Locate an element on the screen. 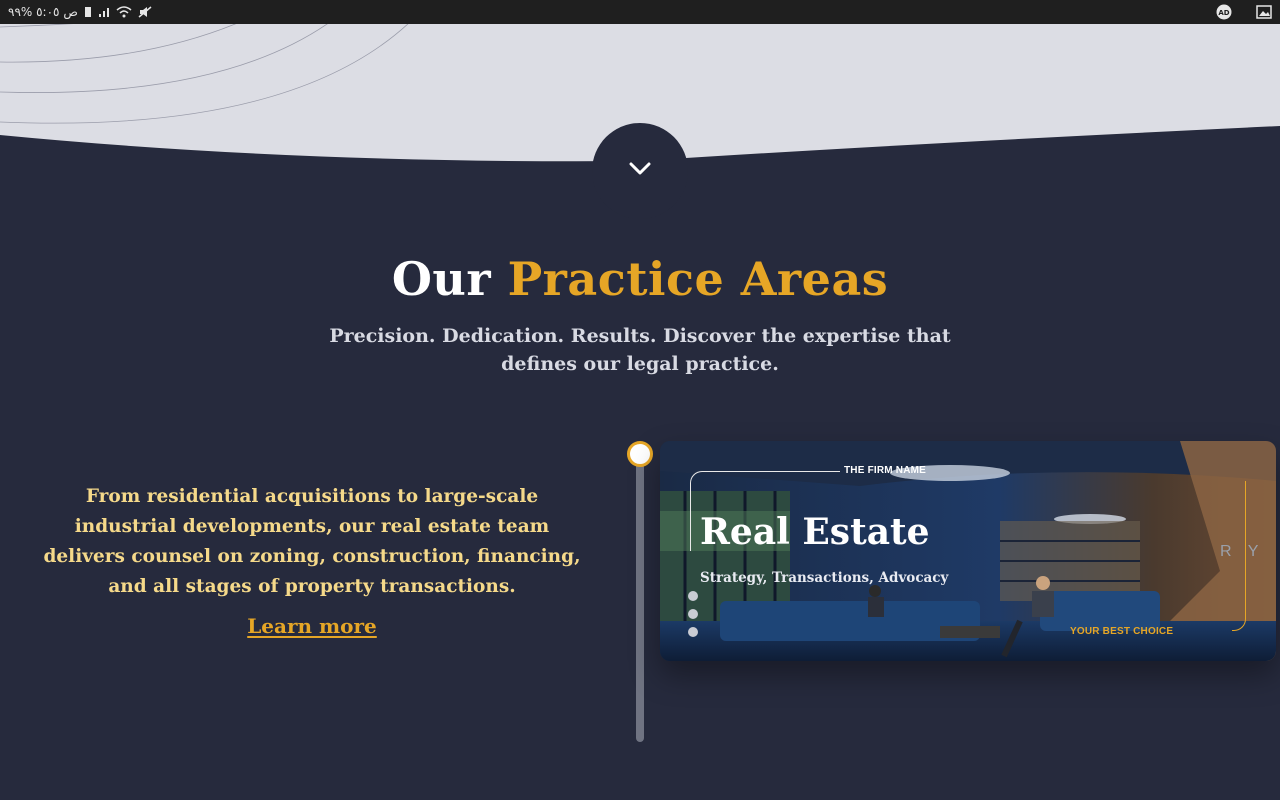 The width and height of the screenshot is (1280, 800). status-text: ص ٥:٠٥ %٩٩ is located at coordinates (43, 12).